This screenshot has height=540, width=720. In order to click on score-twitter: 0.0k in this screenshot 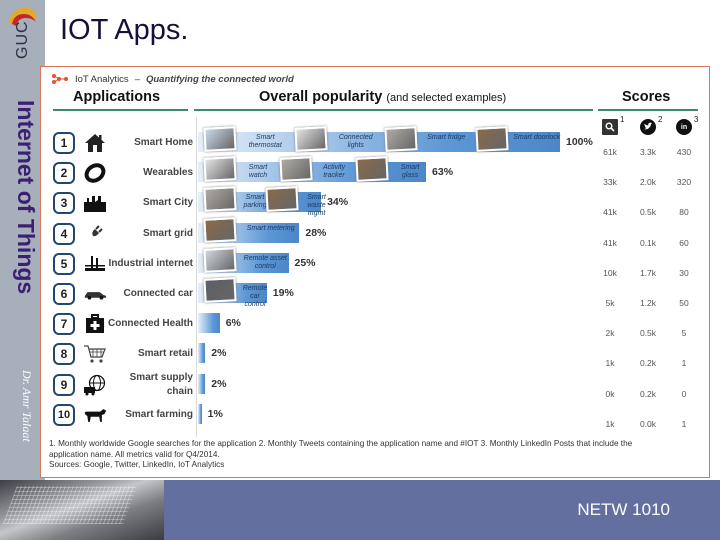, I will do `click(648, 423)`.